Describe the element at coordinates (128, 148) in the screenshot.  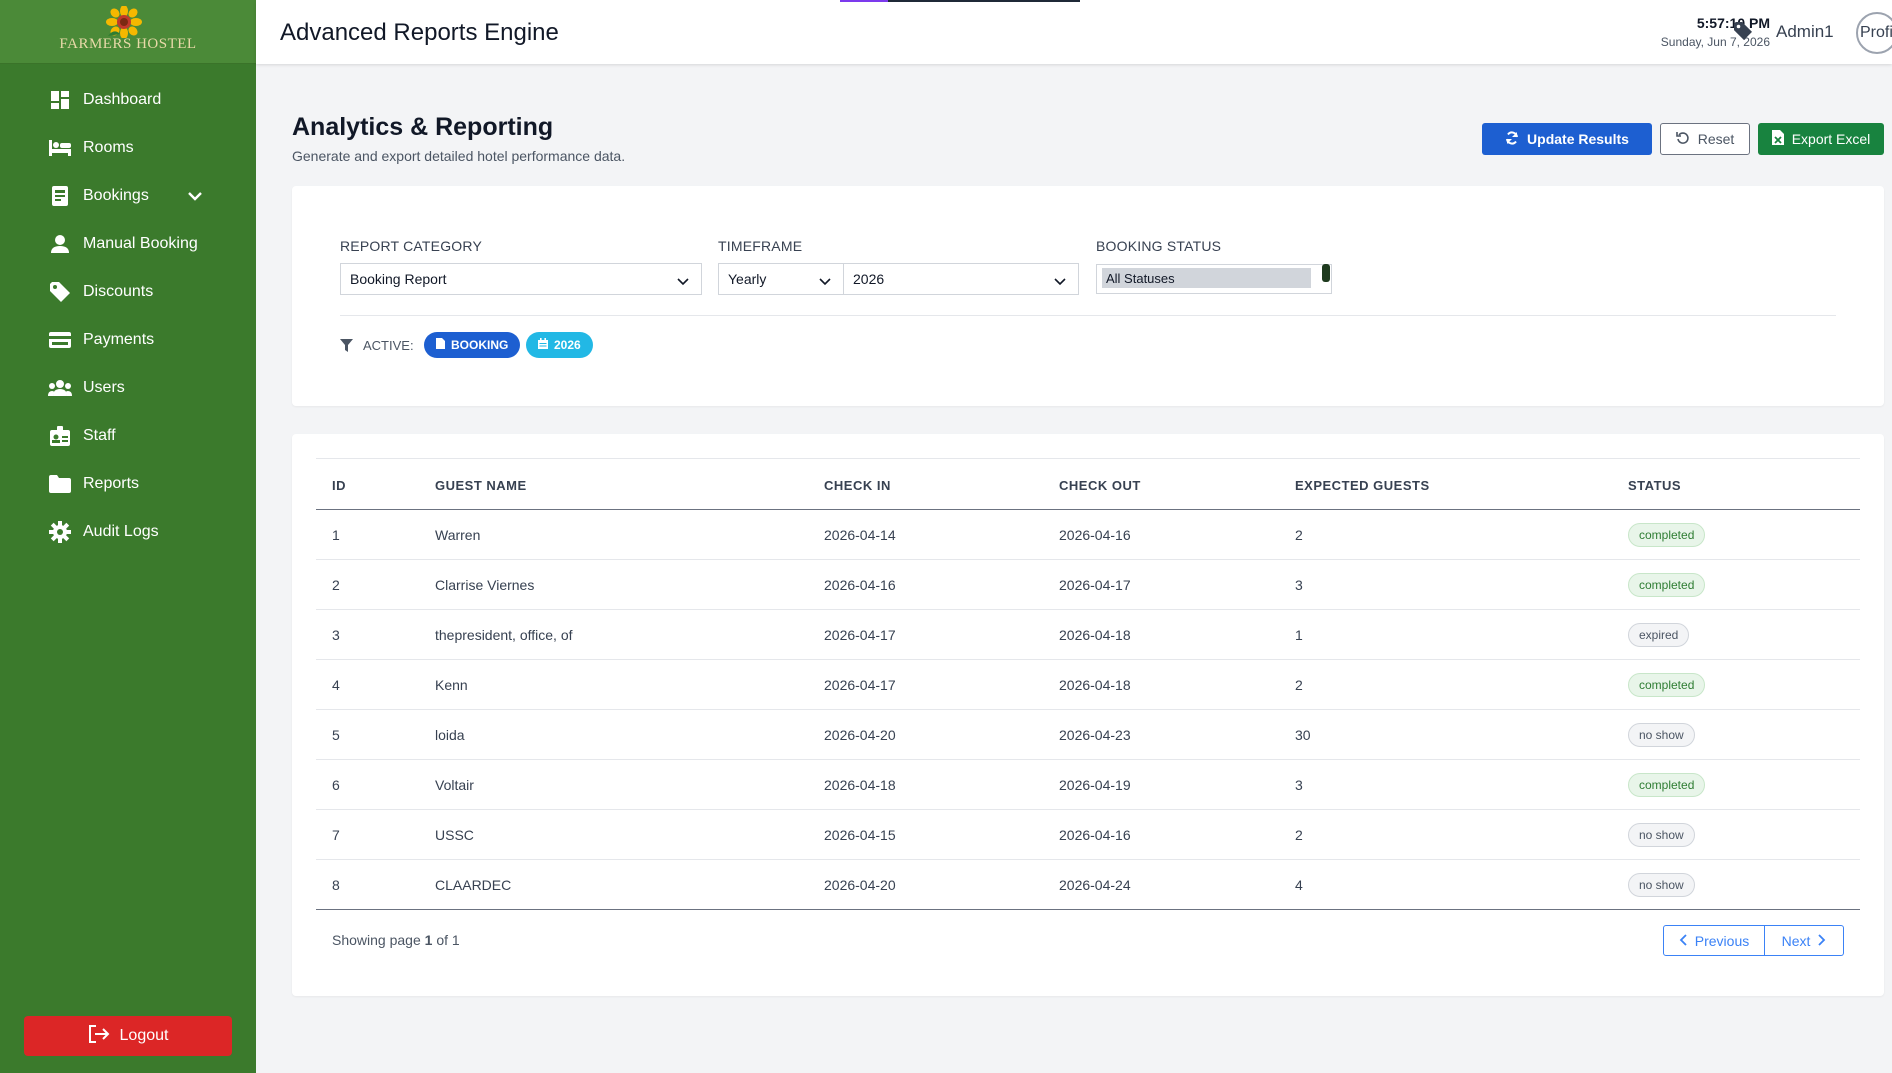
I see `sidebar-item-rooms: Rooms` at that location.